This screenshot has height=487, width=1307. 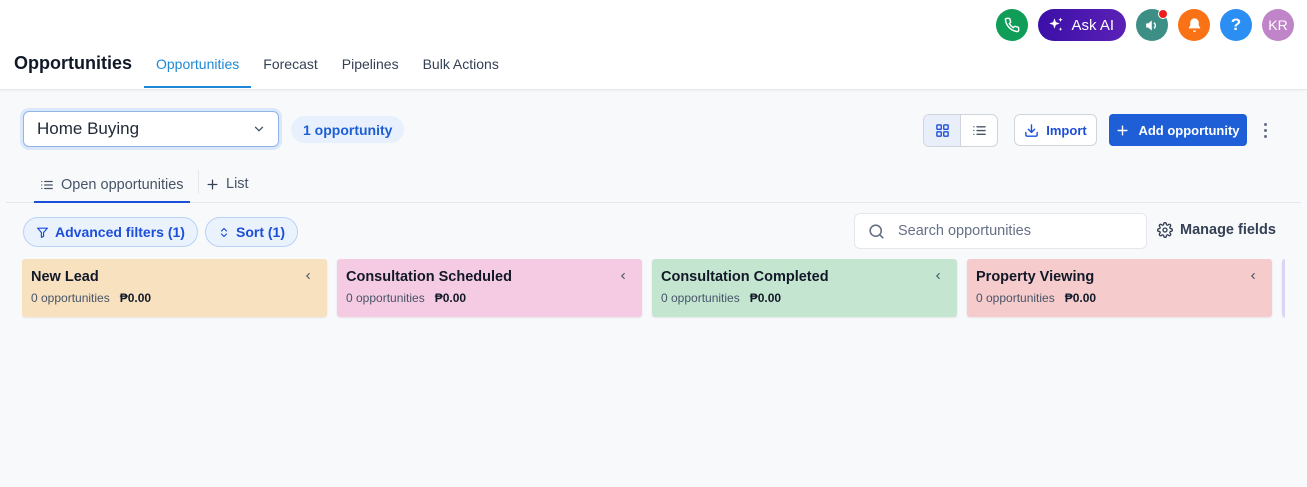 I want to click on list-view-button, so click(x=979, y=130).